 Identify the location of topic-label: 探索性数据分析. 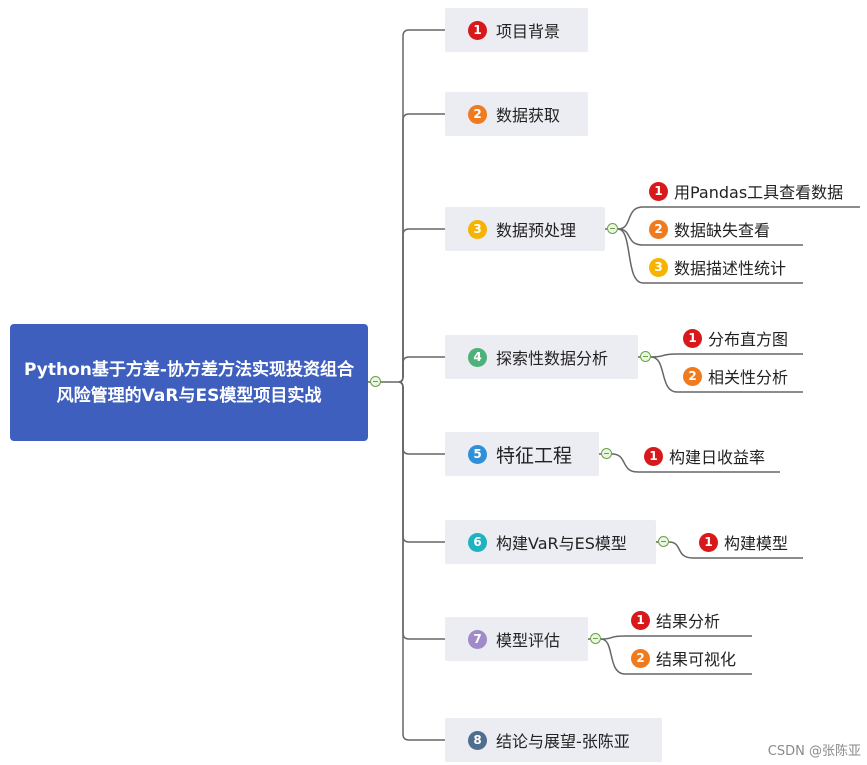
(552, 358).